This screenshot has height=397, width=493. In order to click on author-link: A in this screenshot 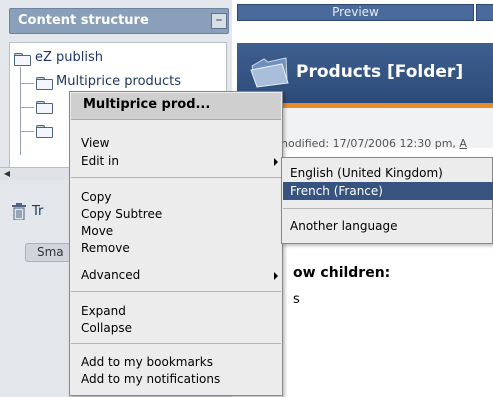, I will do `click(463, 143)`.